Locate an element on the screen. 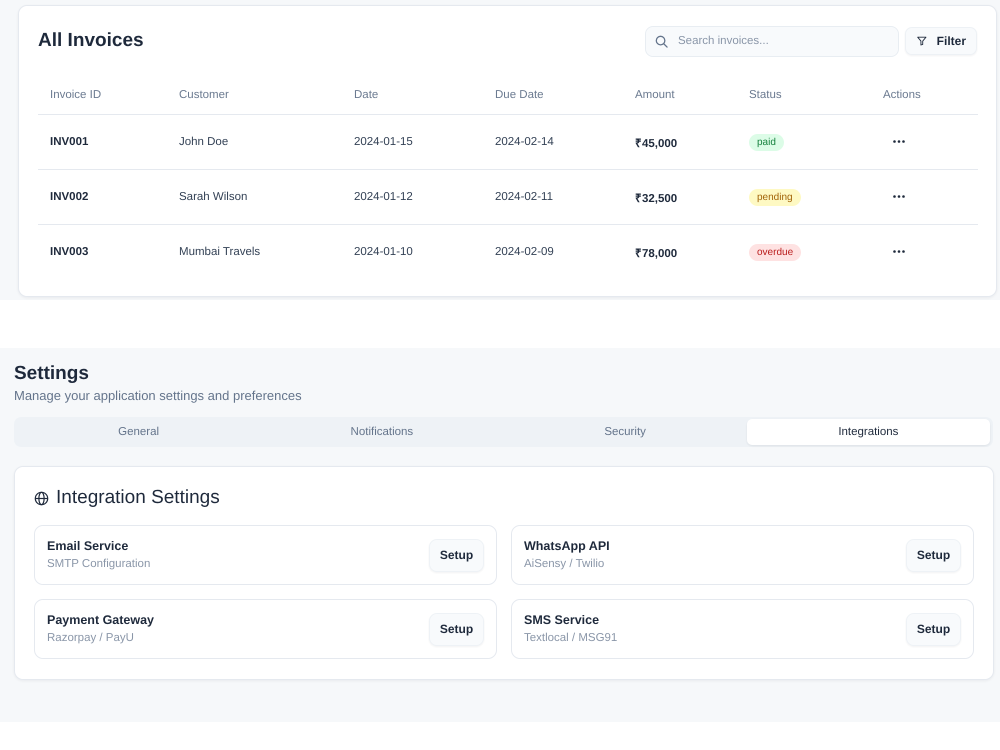  status-badge: pending is located at coordinates (775, 197).